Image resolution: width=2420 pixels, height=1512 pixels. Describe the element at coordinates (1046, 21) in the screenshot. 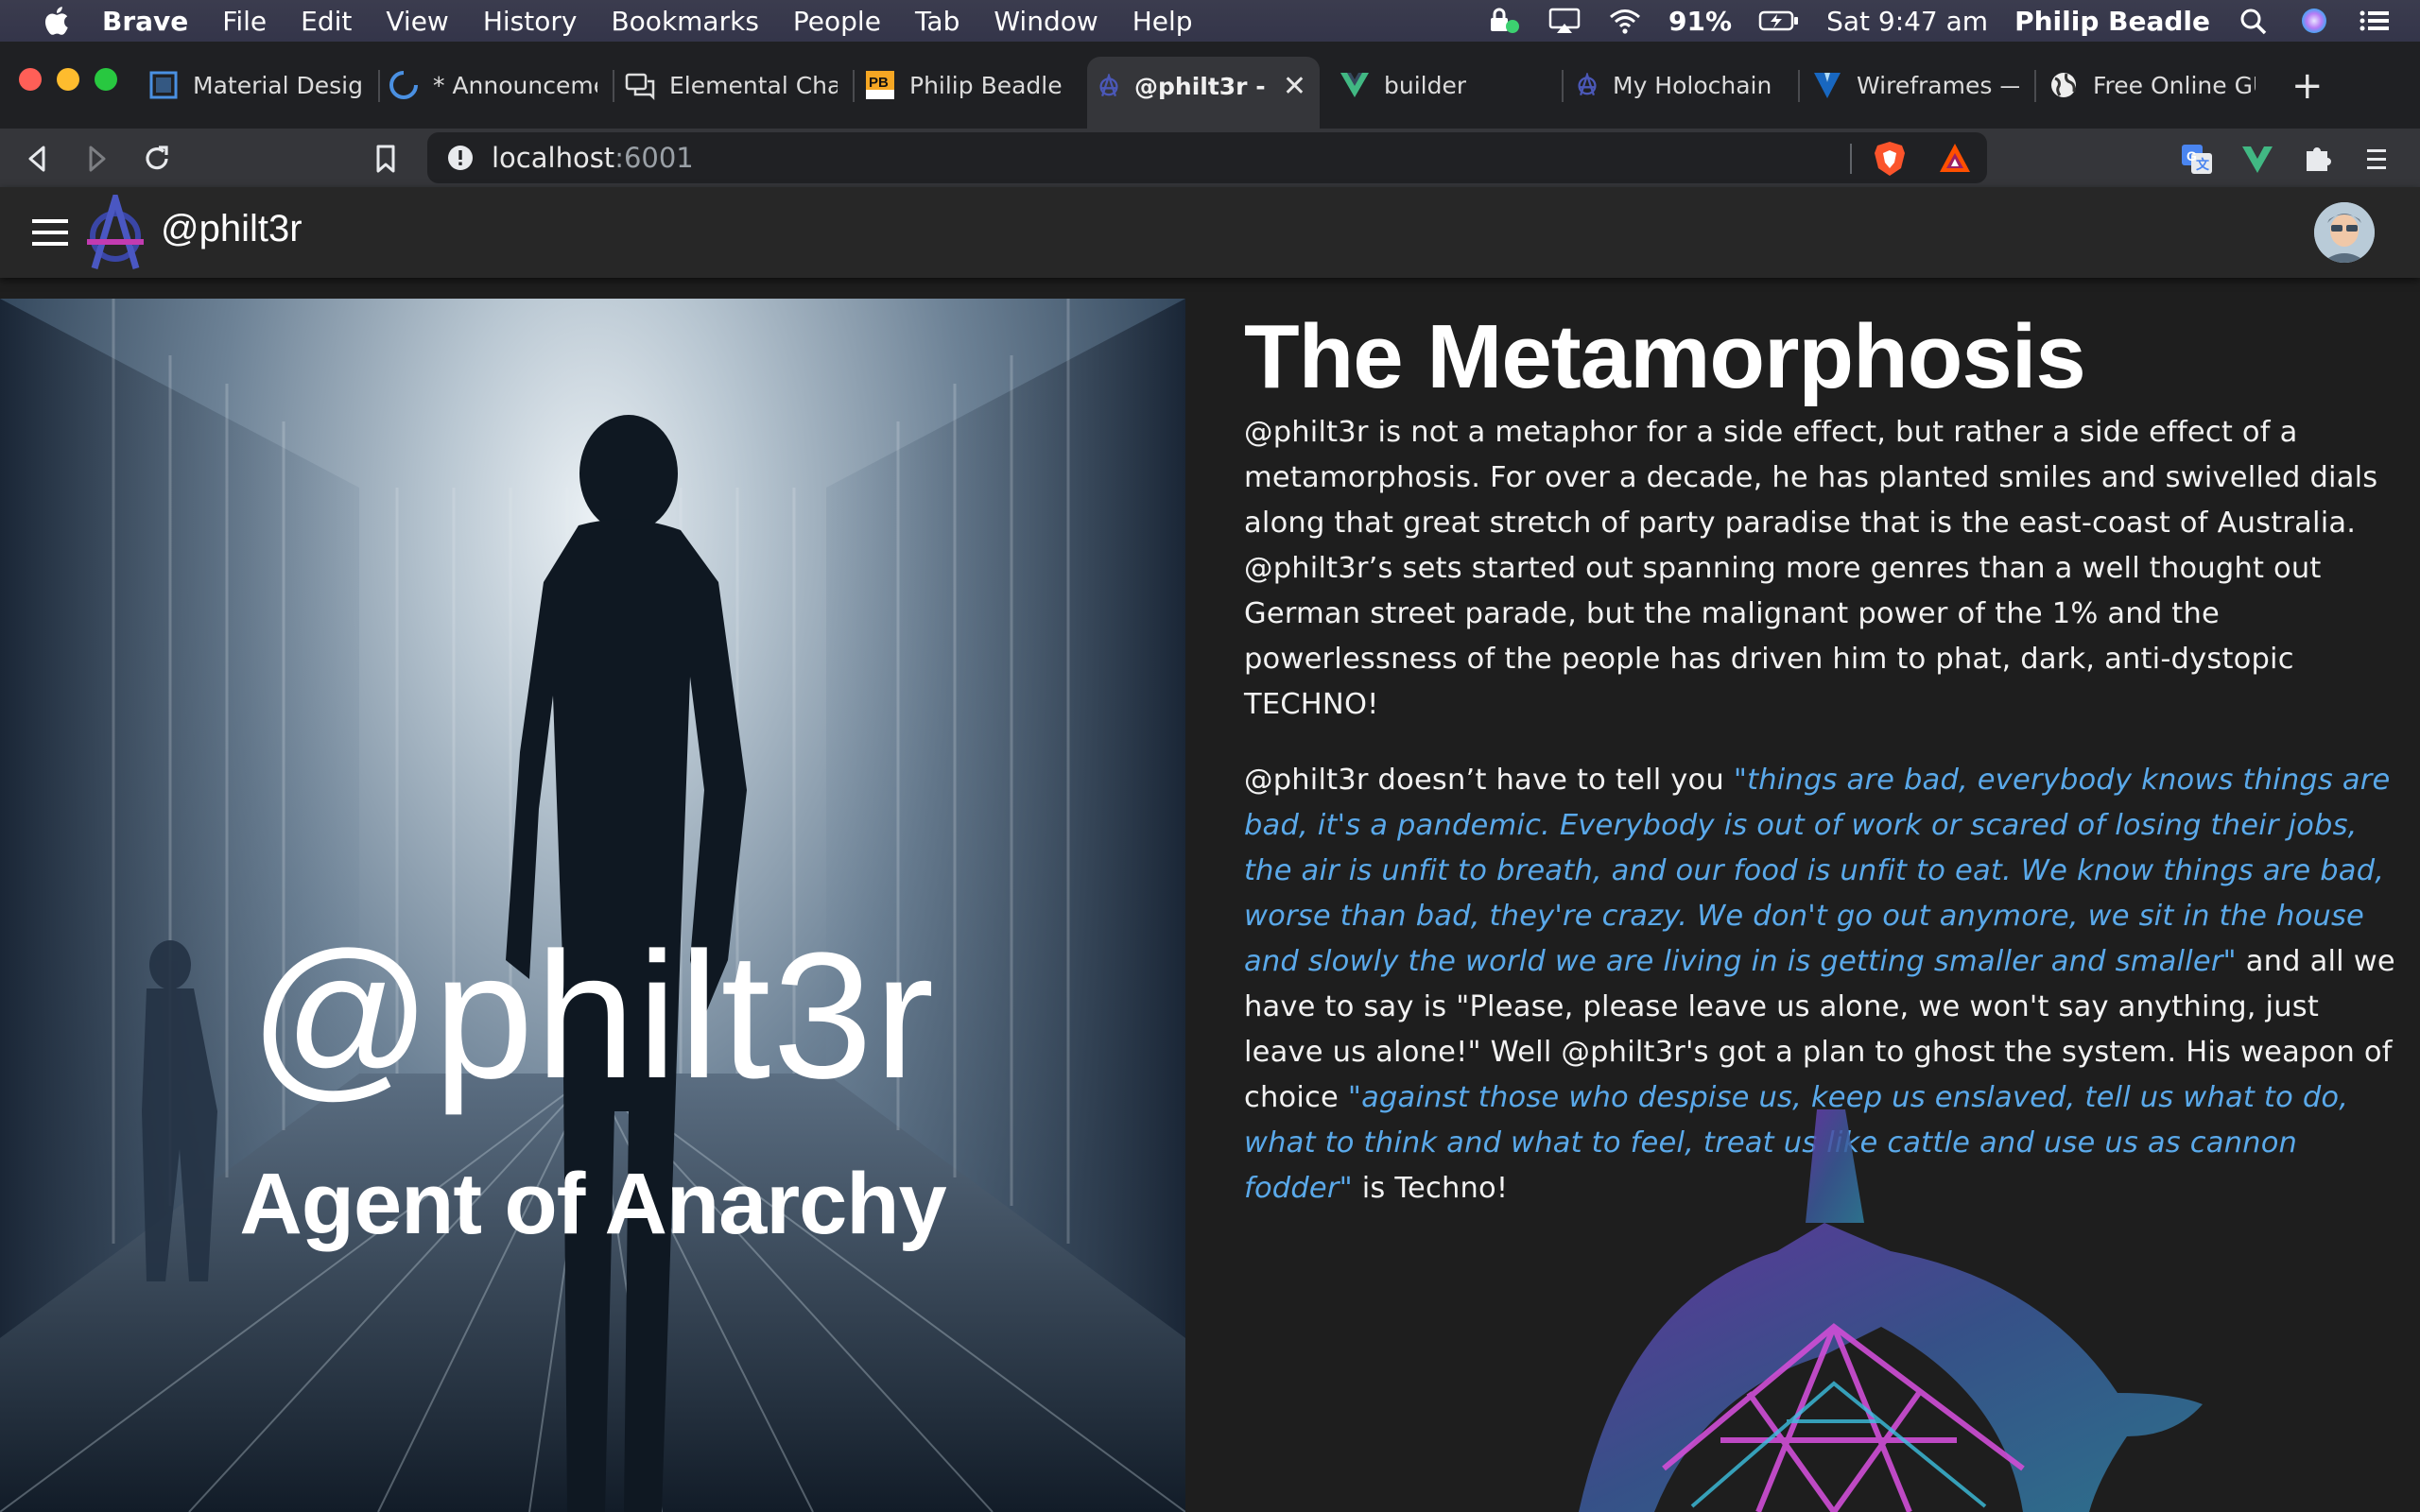

I see `menu-window: Window` at that location.